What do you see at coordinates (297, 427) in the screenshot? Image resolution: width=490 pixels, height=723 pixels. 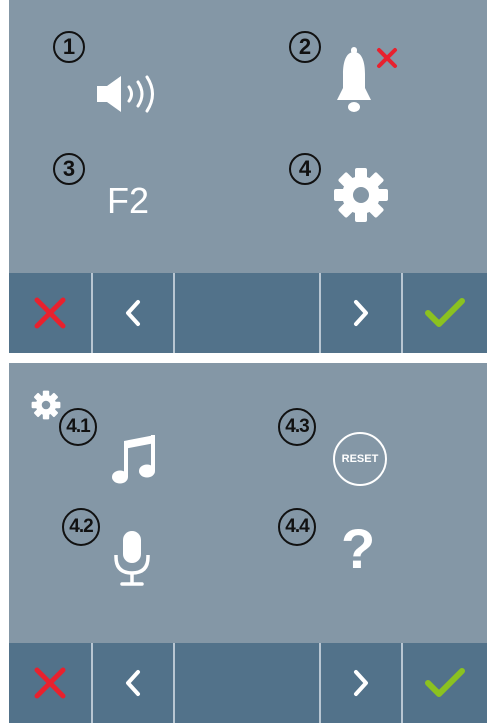 I see `item-number-badge: 4.3` at bounding box center [297, 427].